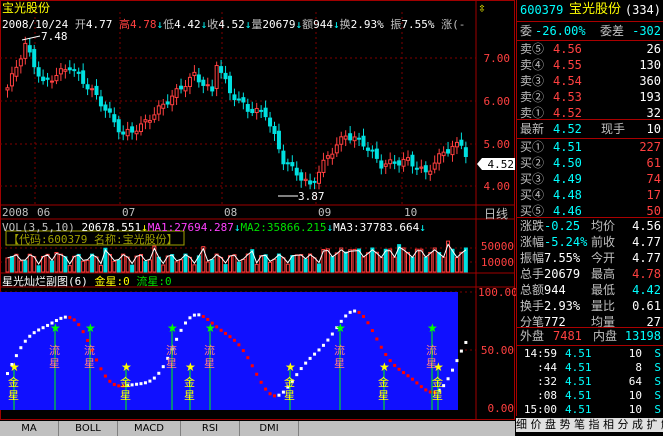  I want to click on max-leader, so click(31, 38).